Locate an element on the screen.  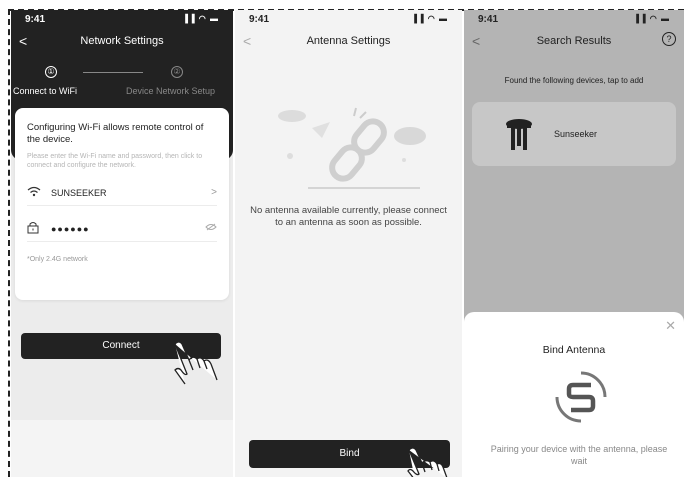
page-title: Antenna Settings is located at coordinates (348, 41).